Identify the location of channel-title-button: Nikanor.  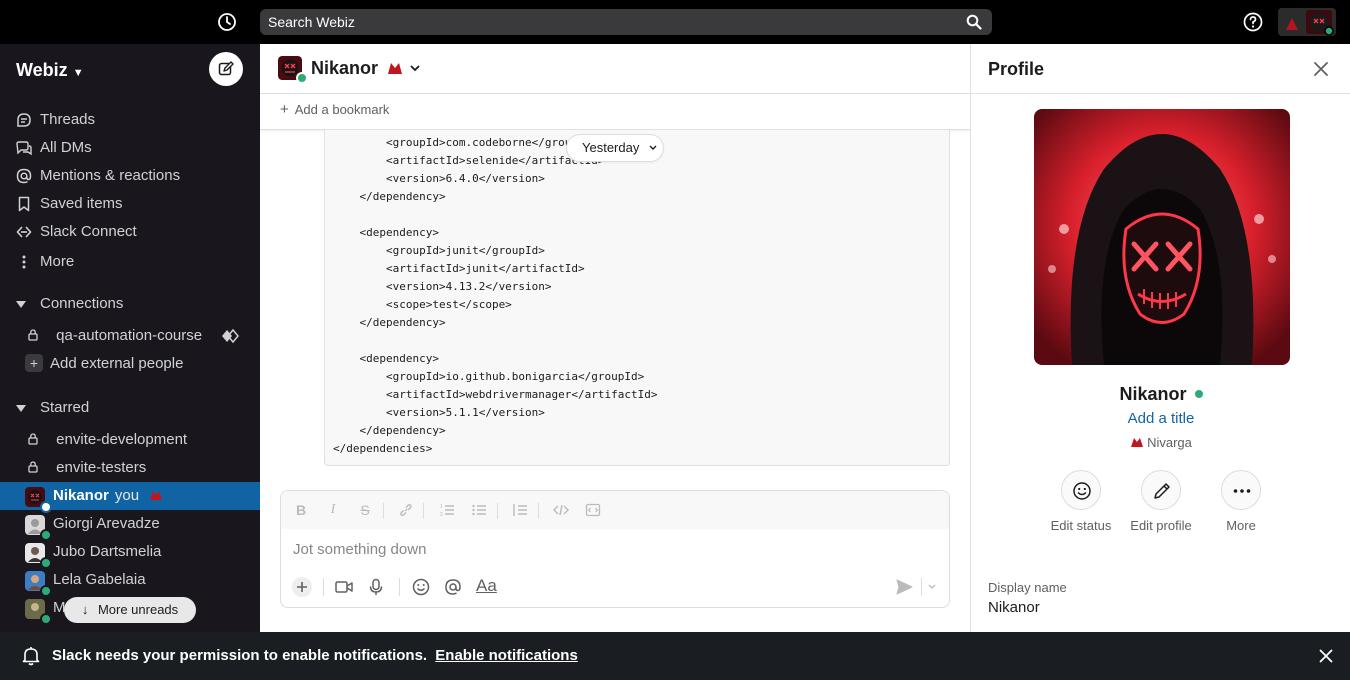
(365, 68).